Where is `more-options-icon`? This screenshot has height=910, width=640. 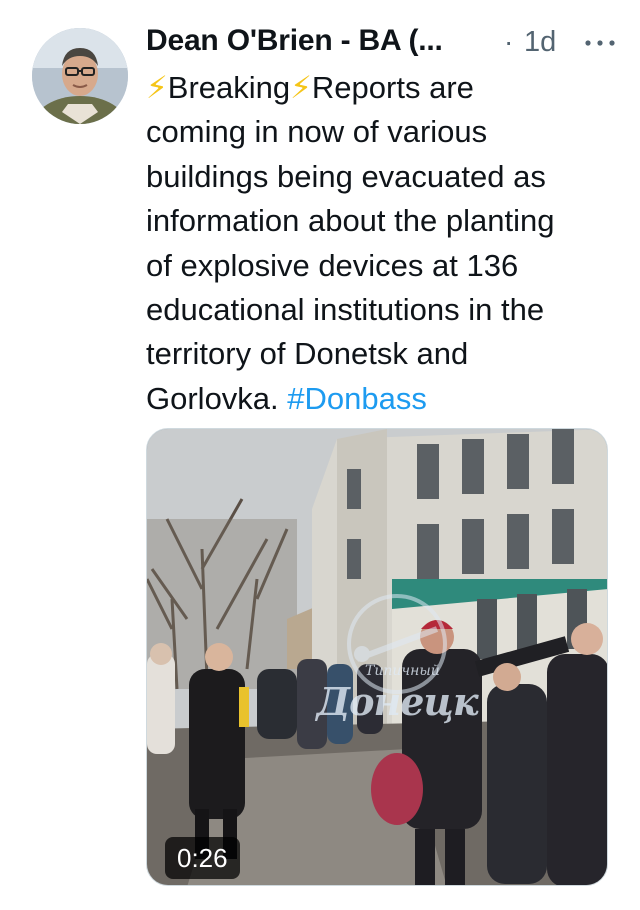 more-options-icon is located at coordinates (600, 43).